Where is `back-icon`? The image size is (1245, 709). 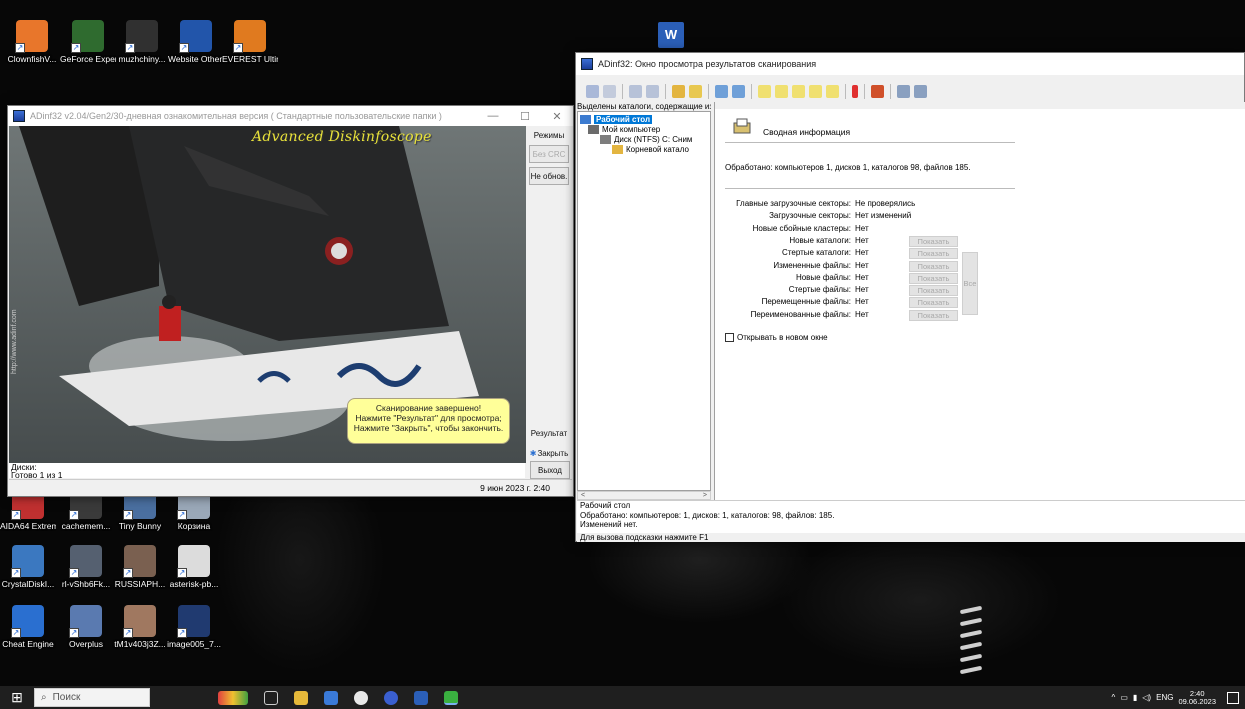 back-icon is located at coordinates (592, 91).